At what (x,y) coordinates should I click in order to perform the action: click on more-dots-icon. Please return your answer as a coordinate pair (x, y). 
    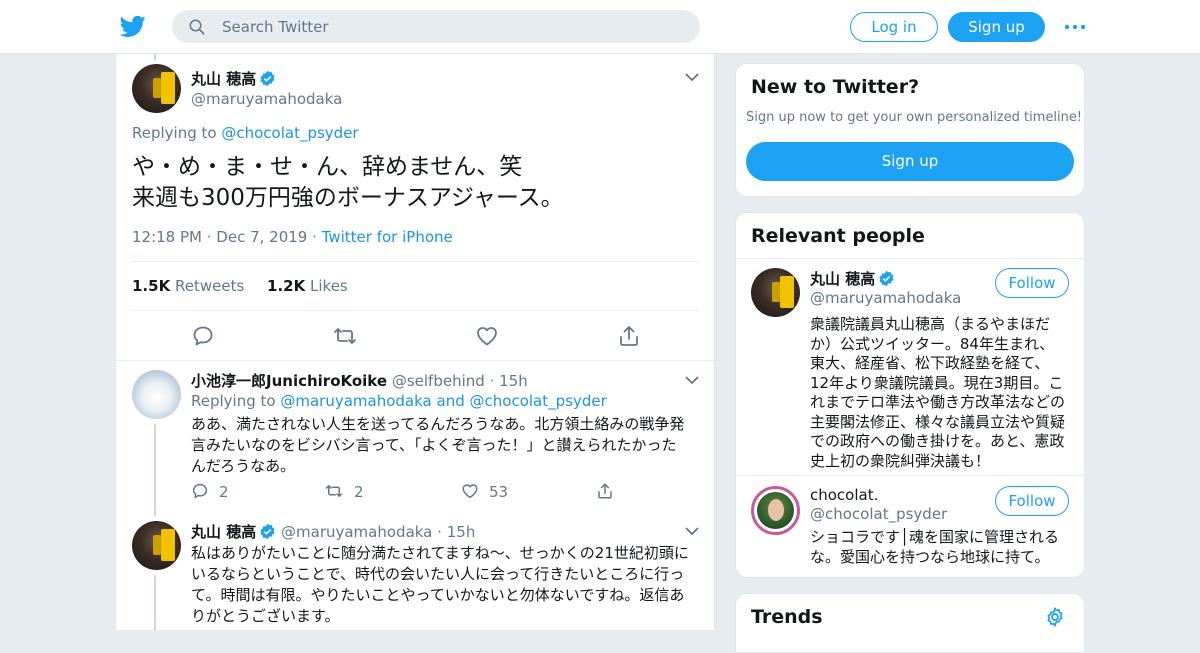
    Looking at the image, I should click on (1075, 27).